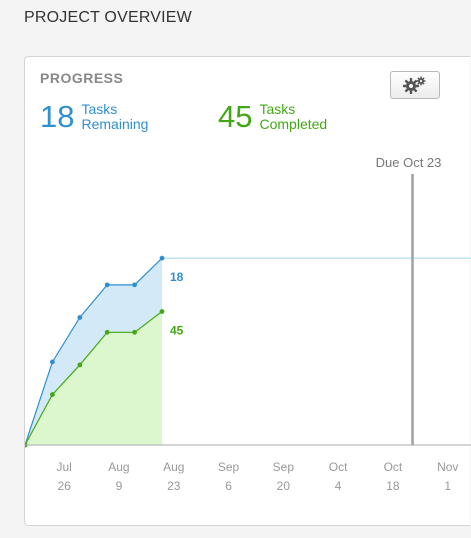 Image resolution: width=471 pixels, height=538 pixels. I want to click on x-tick-label-day: 6, so click(228, 486).